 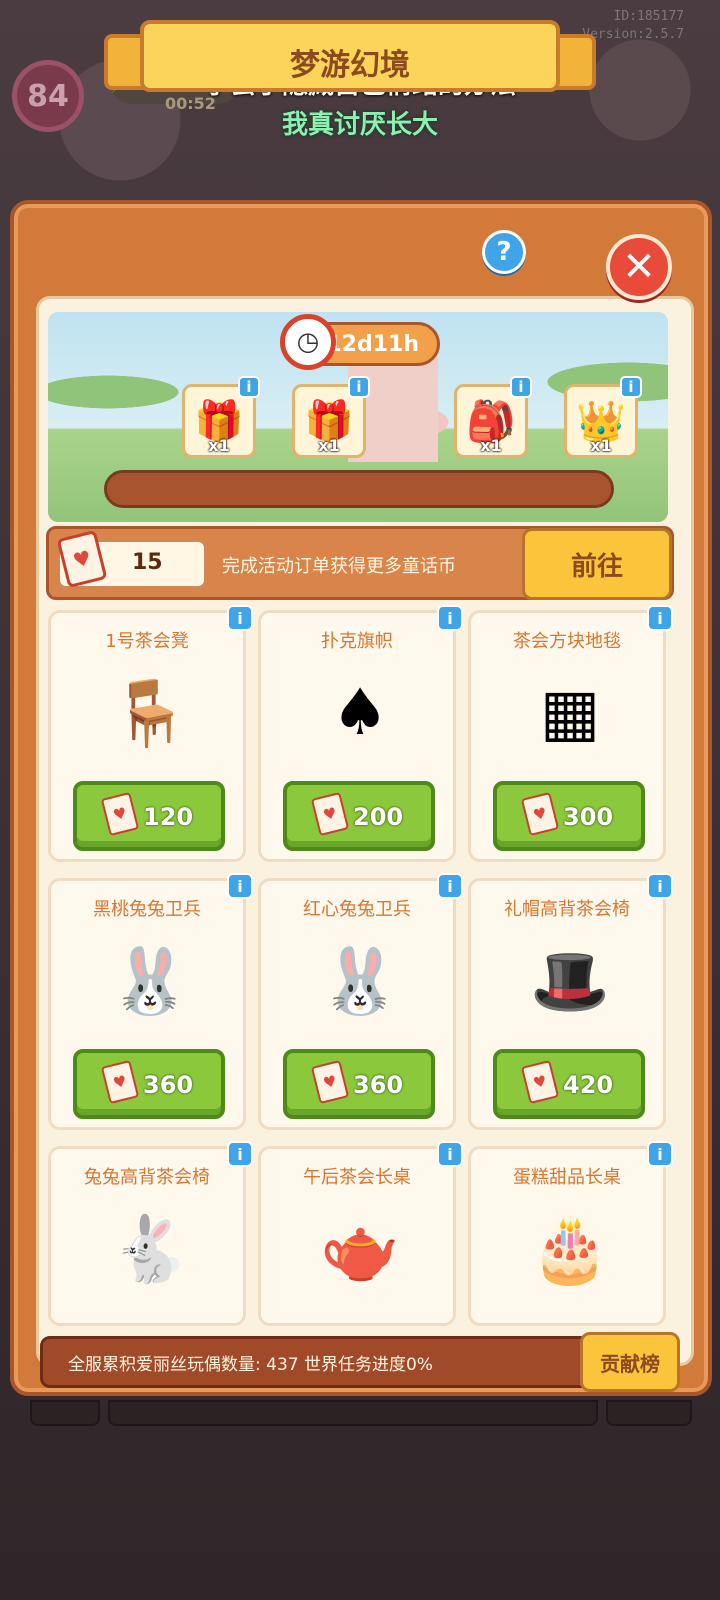 What do you see at coordinates (168, 817) in the screenshot?
I see `price-value: 120` at bounding box center [168, 817].